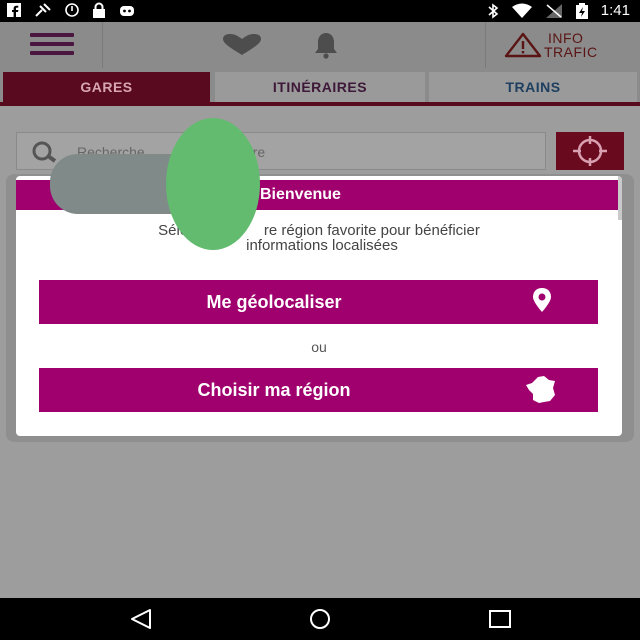 The width and height of the screenshot is (640, 640). What do you see at coordinates (274, 302) in the screenshot?
I see `geolocate-label: Me géolocaliser` at bounding box center [274, 302].